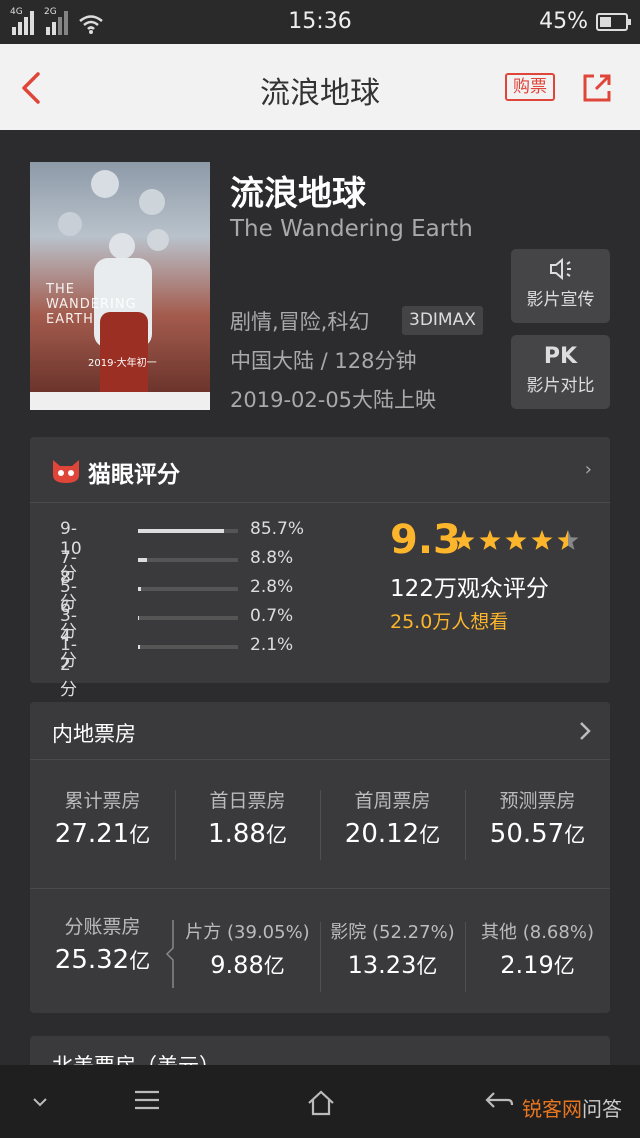  I want to click on battery-icon, so click(613, 21).